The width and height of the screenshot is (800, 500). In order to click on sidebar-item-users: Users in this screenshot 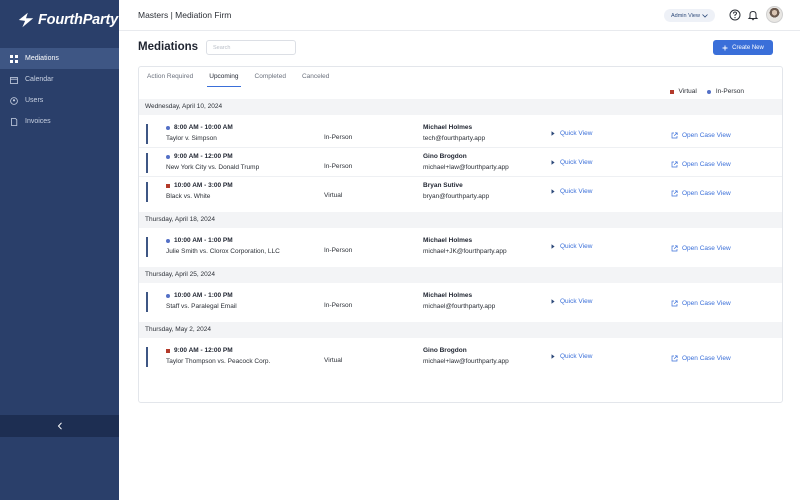, I will do `click(59, 100)`.